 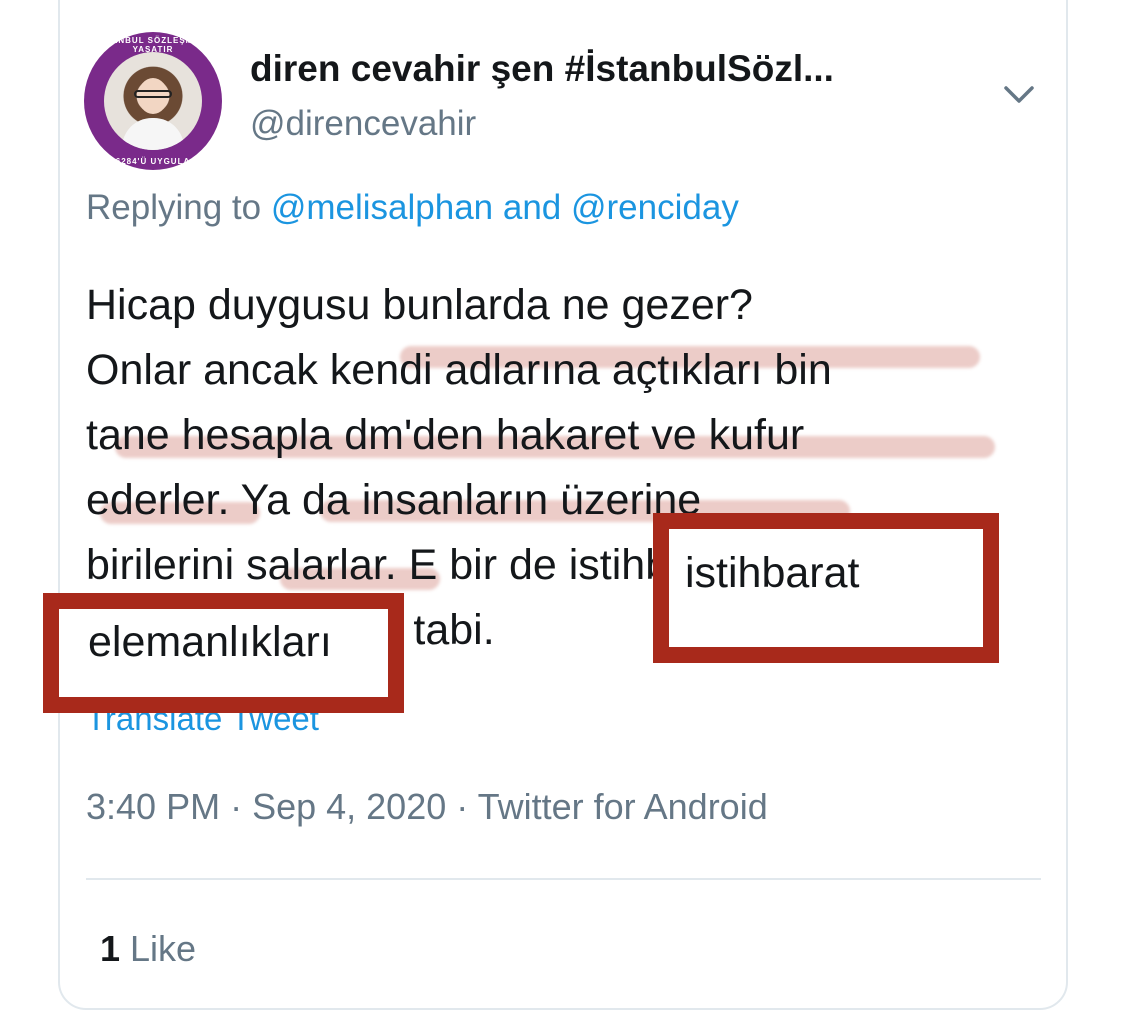 What do you see at coordinates (158, 948) in the screenshot?
I see `like-label: Like` at bounding box center [158, 948].